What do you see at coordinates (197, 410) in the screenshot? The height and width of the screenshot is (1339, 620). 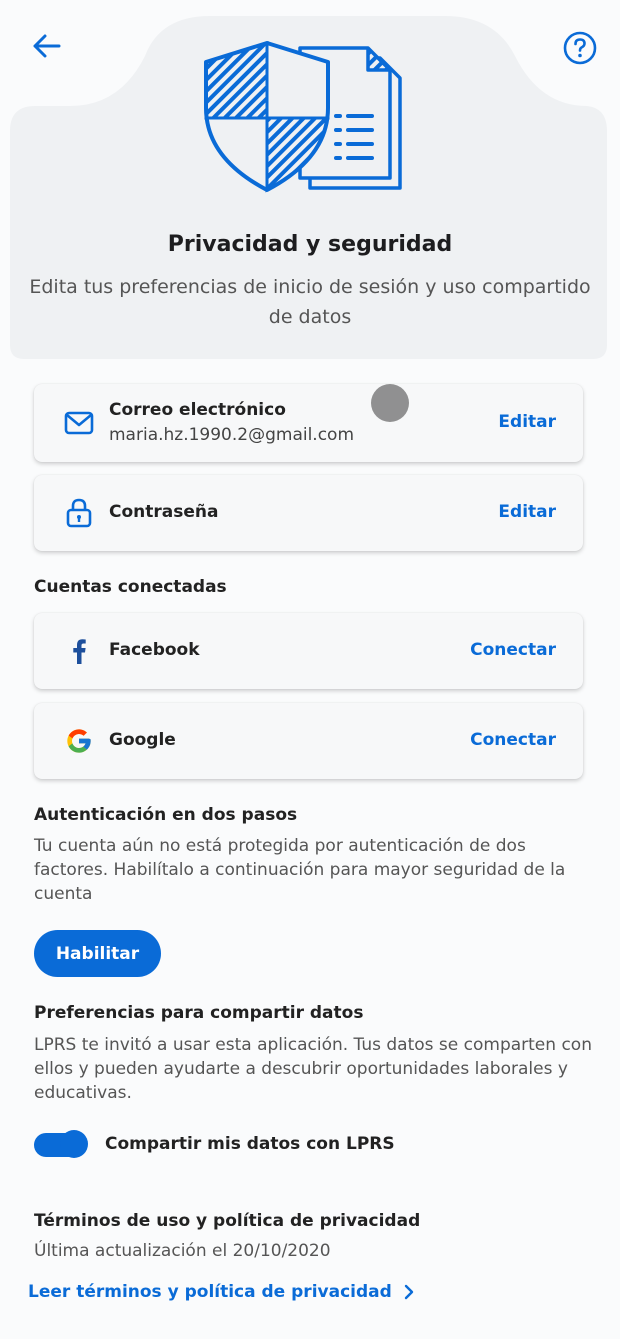 I see `email-title: Correo electrónico` at bounding box center [197, 410].